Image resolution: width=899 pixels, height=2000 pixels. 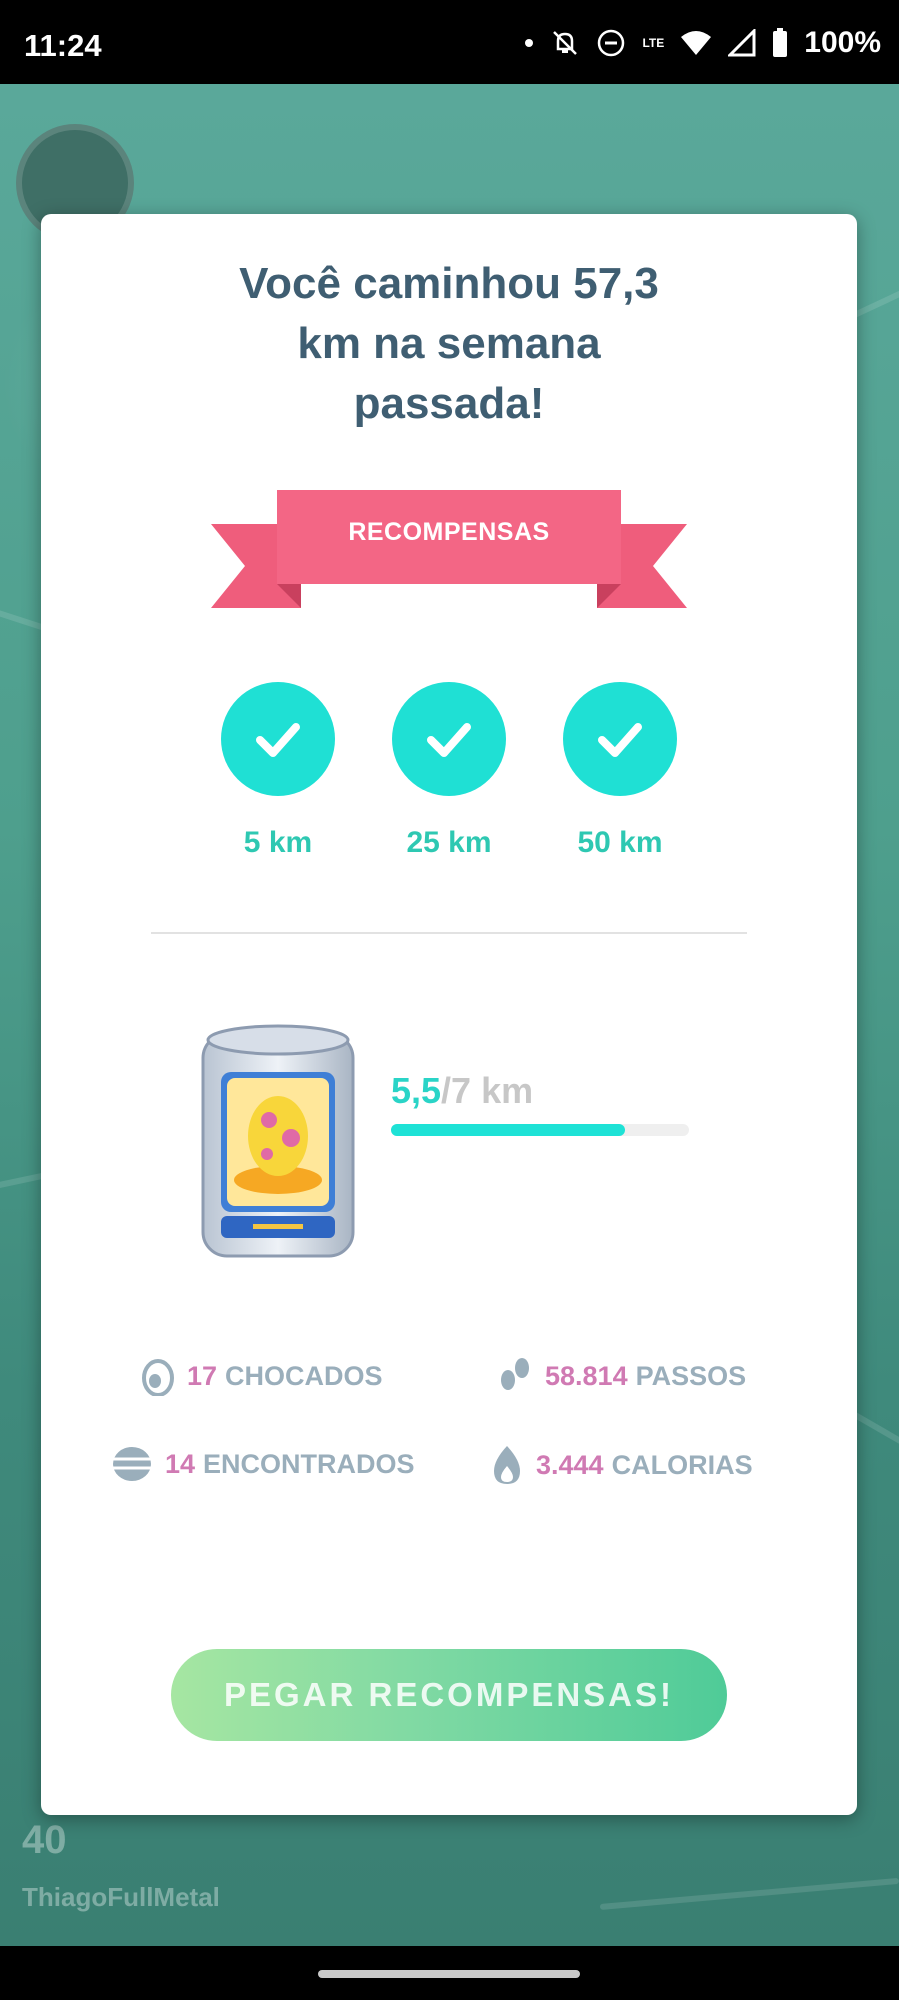 What do you see at coordinates (121, 1897) in the screenshot?
I see `trainer-username: ThiagoFullMetal` at bounding box center [121, 1897].